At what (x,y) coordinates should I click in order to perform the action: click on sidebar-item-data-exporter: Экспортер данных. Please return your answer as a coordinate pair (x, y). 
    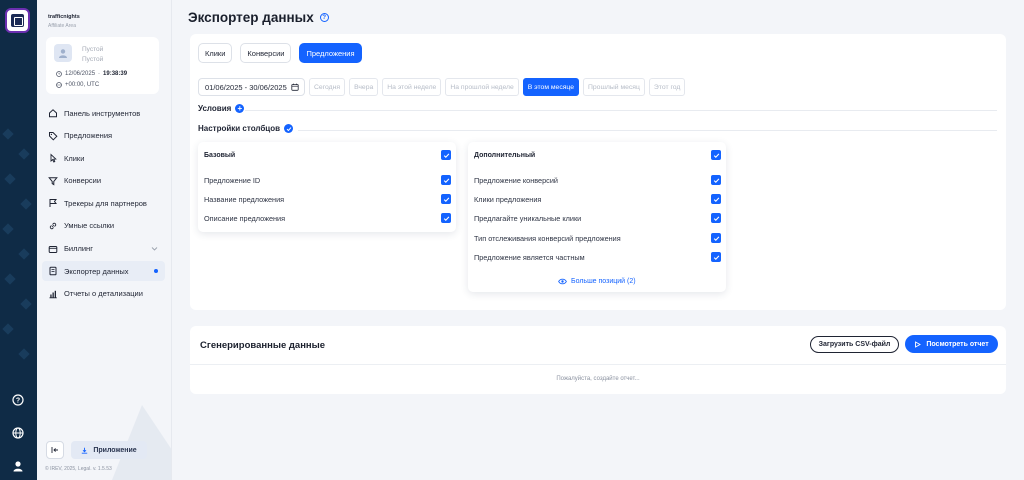
    Looking at the image, I should click on (103, 271).